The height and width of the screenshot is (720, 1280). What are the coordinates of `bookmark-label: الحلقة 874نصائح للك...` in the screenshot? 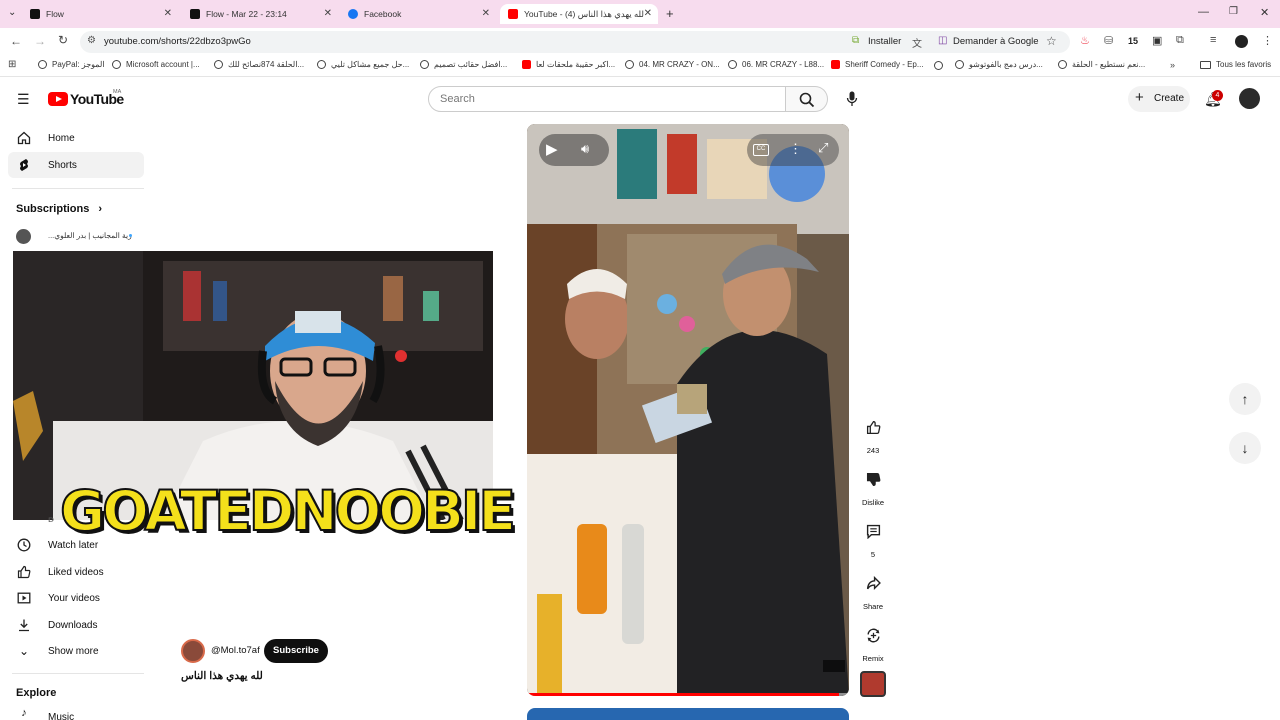 It's located at (266, 64).